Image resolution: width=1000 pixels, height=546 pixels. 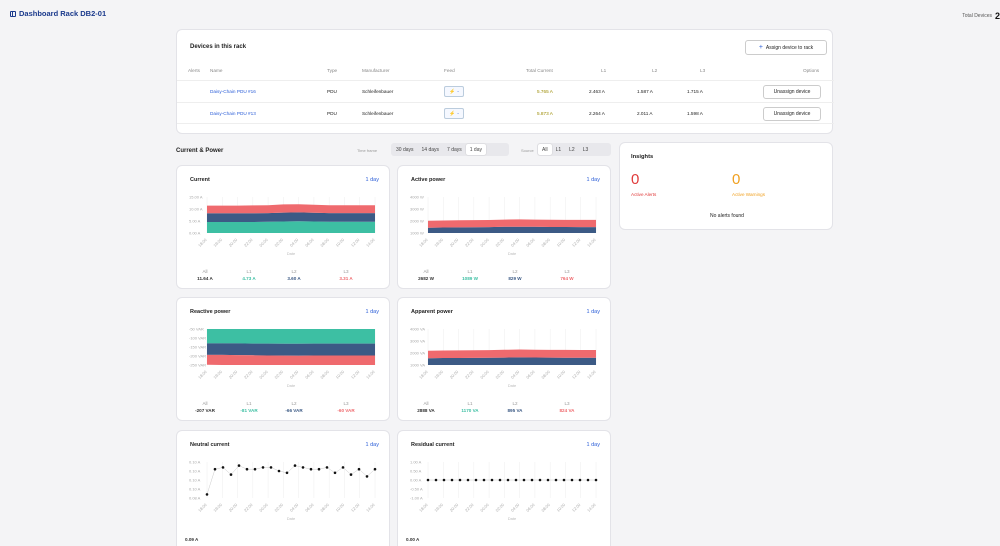 What do you see at coordinates (786, 47) in the screenshot?
I see `assign-device-button: + Assign device to rack` at bounding box center [786, 47].